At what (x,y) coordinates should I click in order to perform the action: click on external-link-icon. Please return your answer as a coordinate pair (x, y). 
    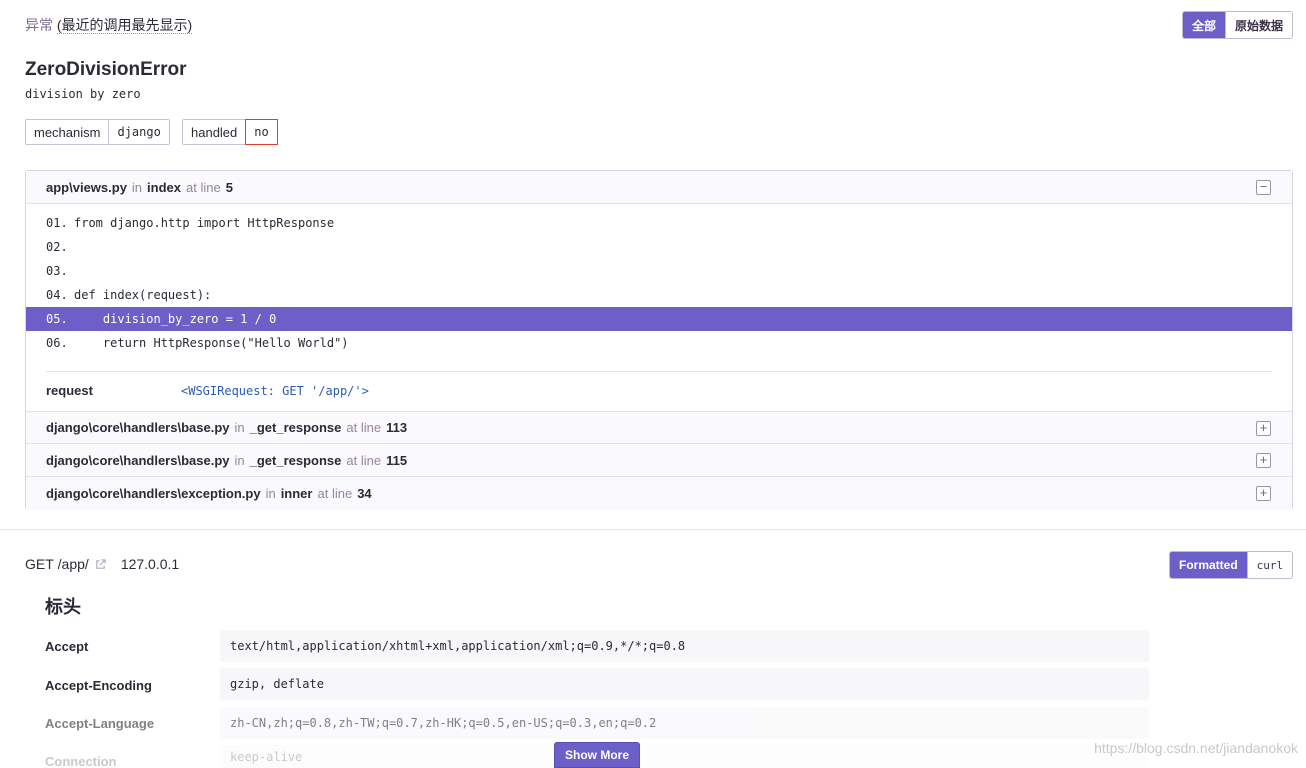
    Looking at the image, I should click on (100, 564).